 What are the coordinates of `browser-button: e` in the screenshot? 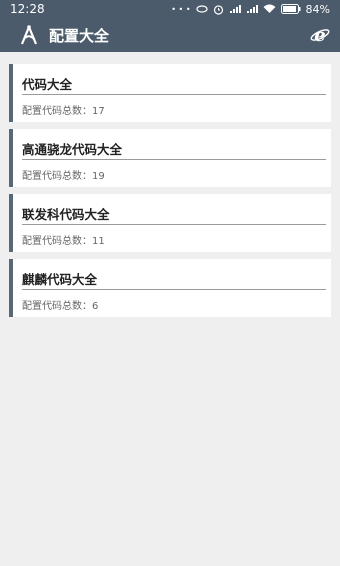 It's located at (320, 35).